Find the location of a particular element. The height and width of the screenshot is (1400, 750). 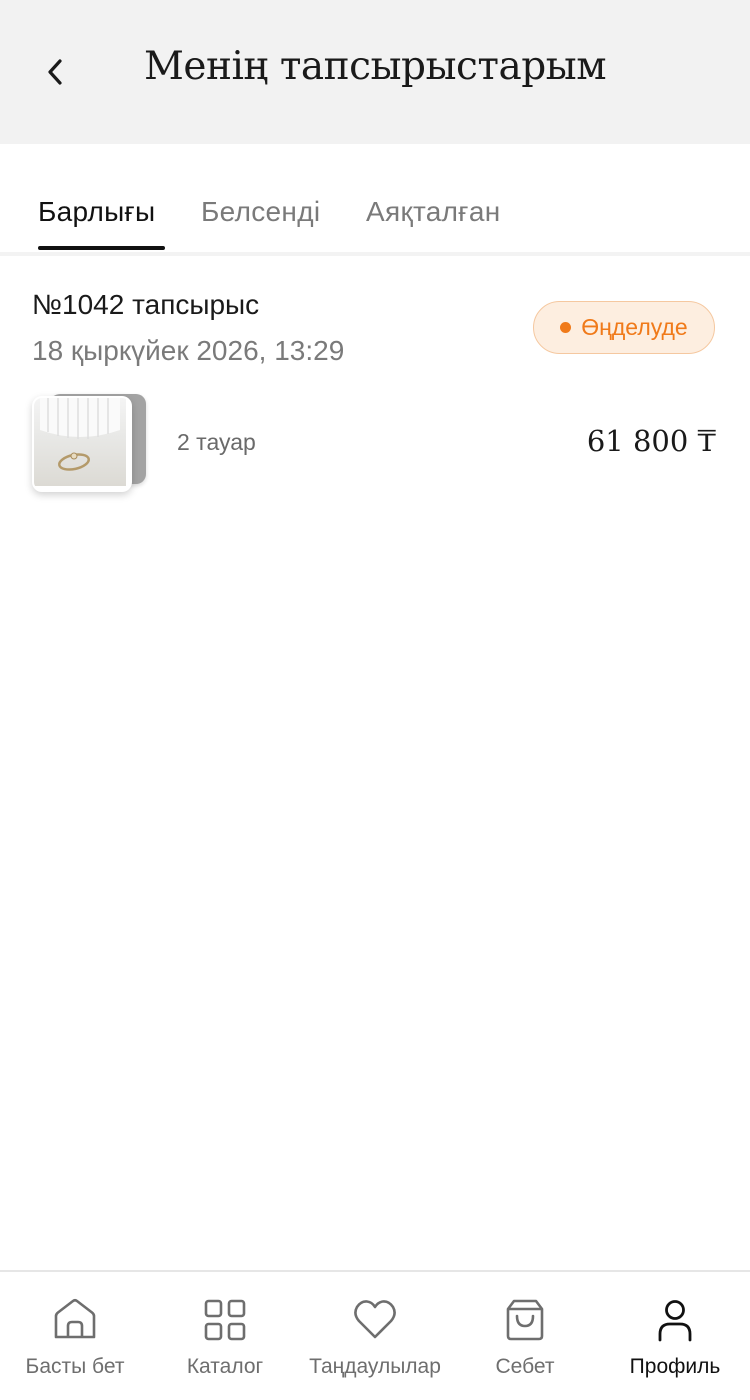

nav-label-home: Басты бет is located at coordinates (75, 1366).